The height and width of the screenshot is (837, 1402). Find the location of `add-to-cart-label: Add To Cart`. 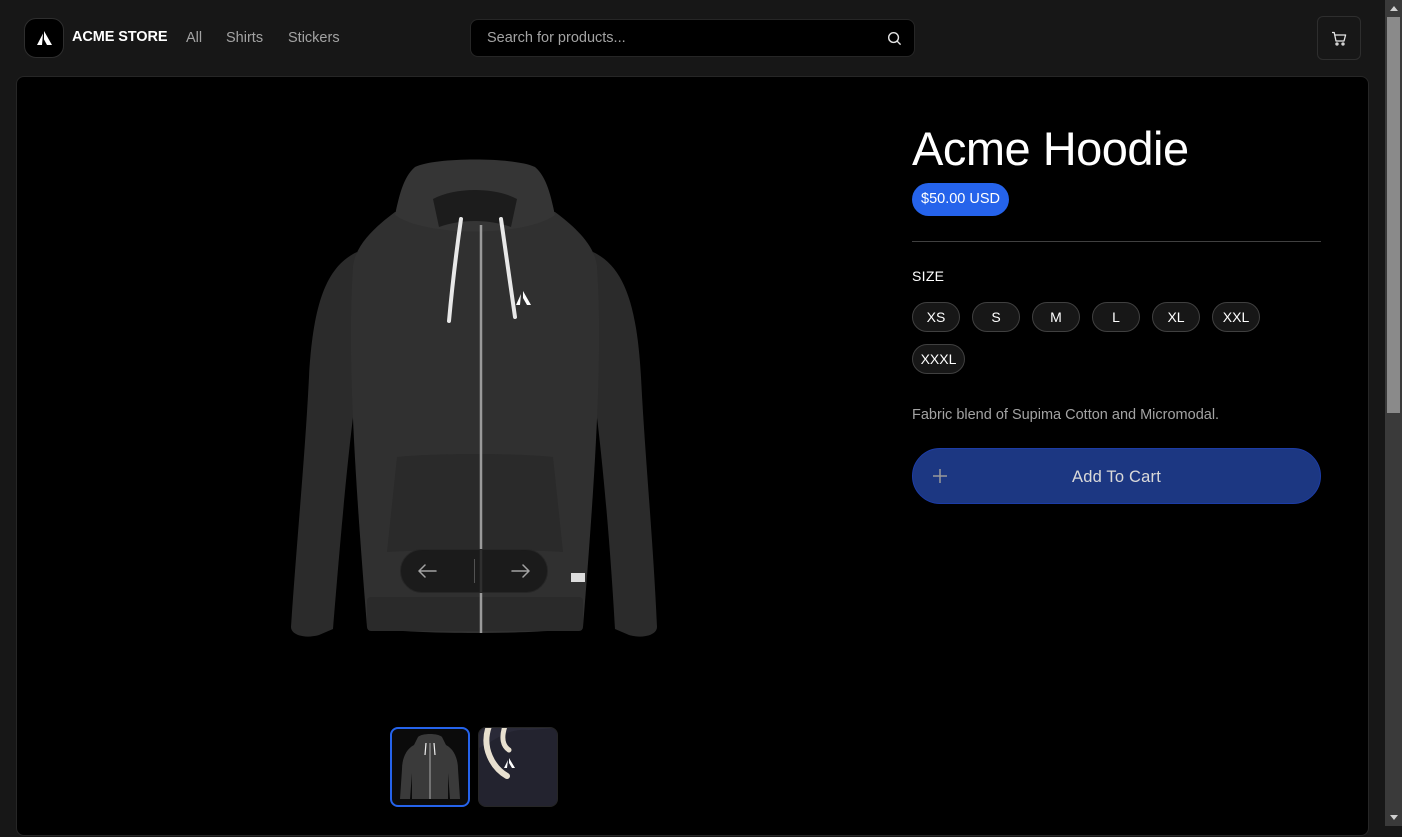

add-to-cart-label: Add To Cart is located at coordinates (1116, 477).